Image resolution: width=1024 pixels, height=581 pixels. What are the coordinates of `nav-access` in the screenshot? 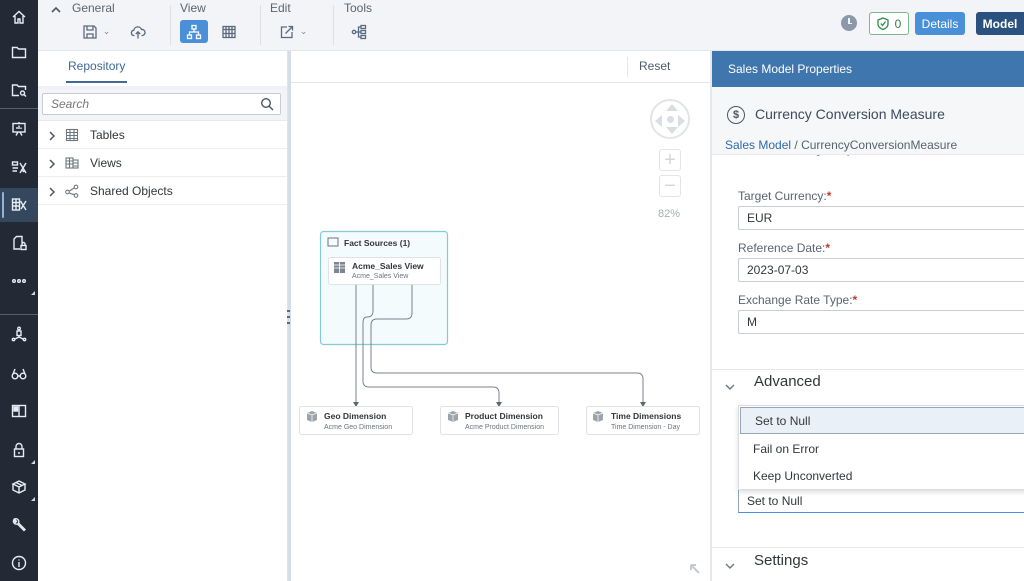 It's located at (19, 450).